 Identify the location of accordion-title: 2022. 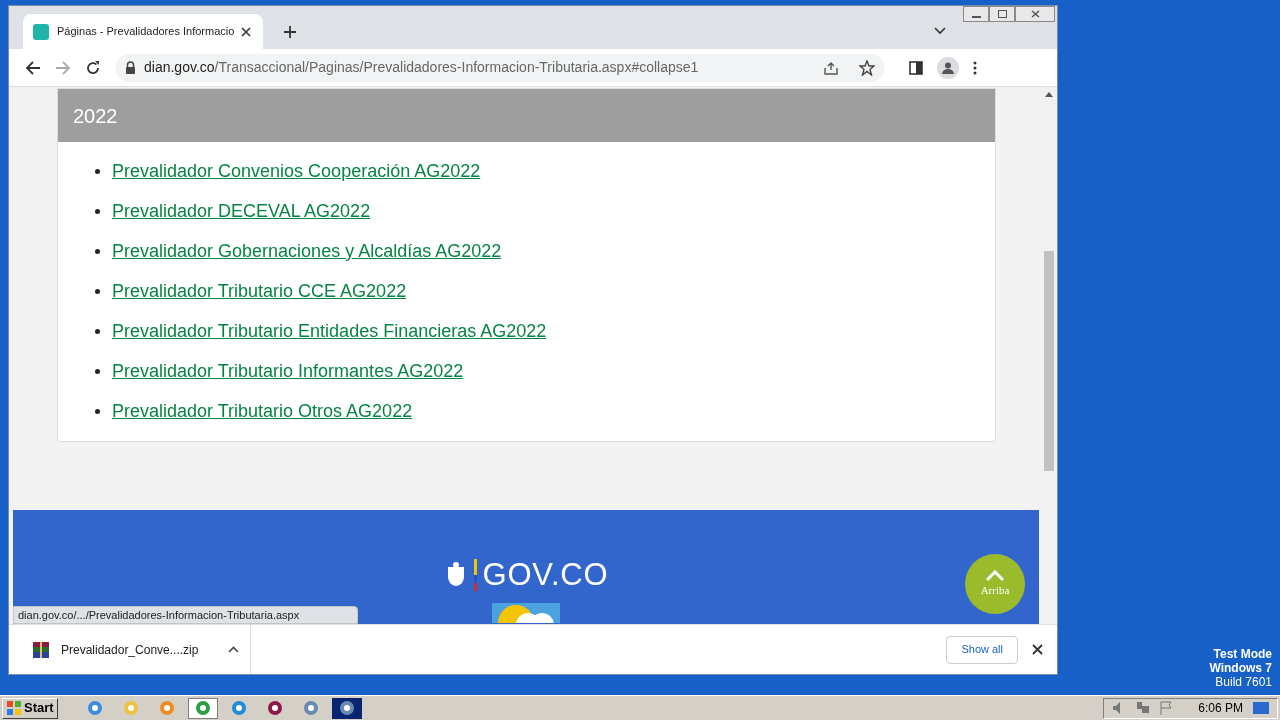
(95, 115).